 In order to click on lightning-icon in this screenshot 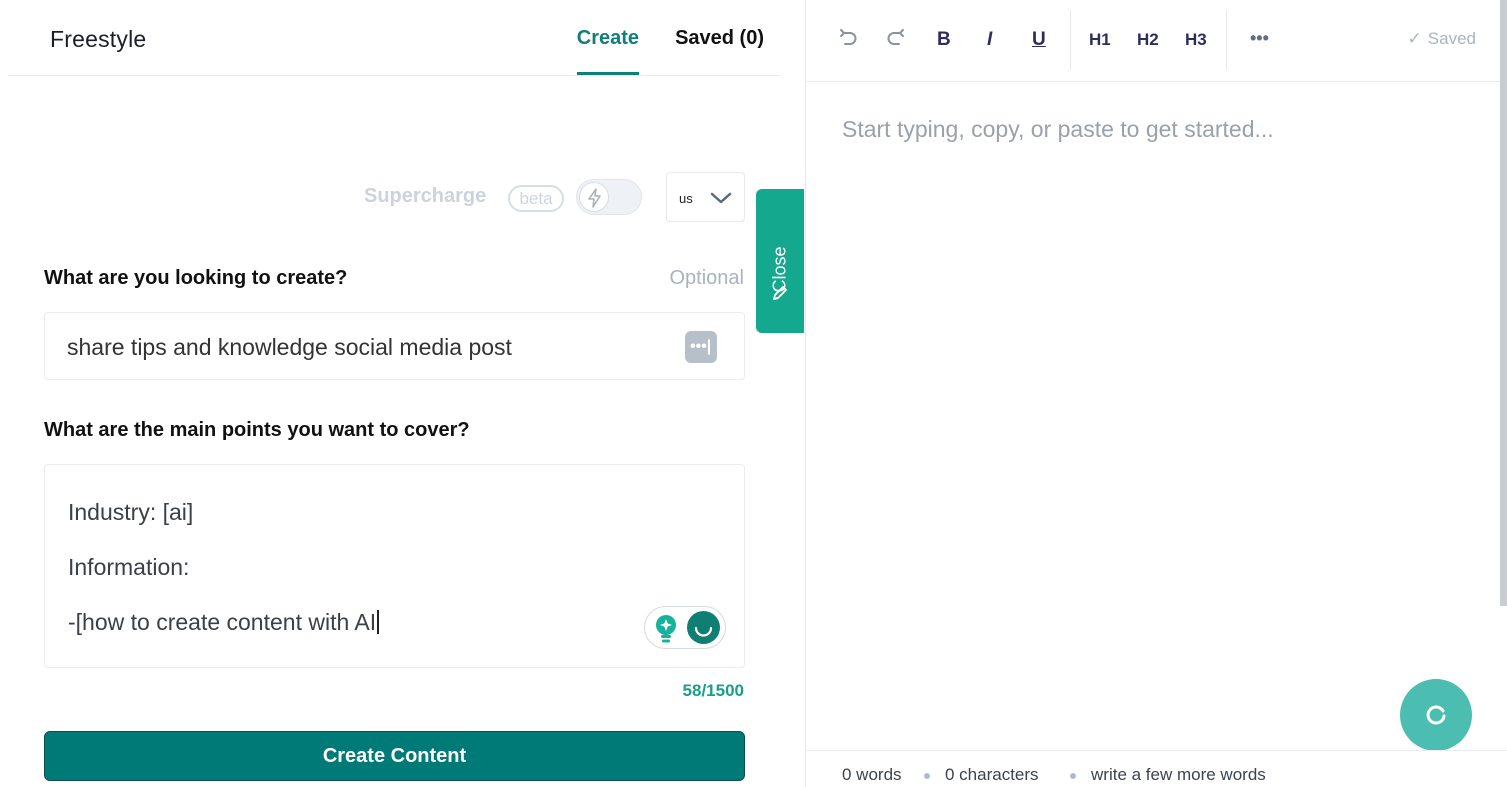, I will do `click(594, 198)`.